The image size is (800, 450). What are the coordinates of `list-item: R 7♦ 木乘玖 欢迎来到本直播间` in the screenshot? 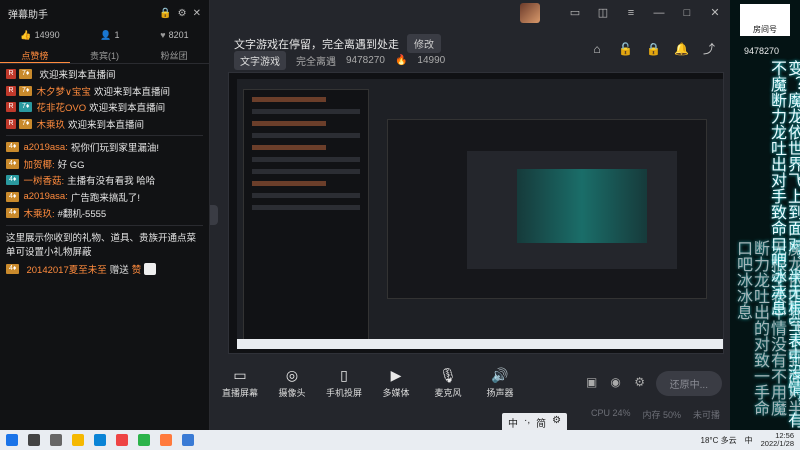 It's located at (104, 124).